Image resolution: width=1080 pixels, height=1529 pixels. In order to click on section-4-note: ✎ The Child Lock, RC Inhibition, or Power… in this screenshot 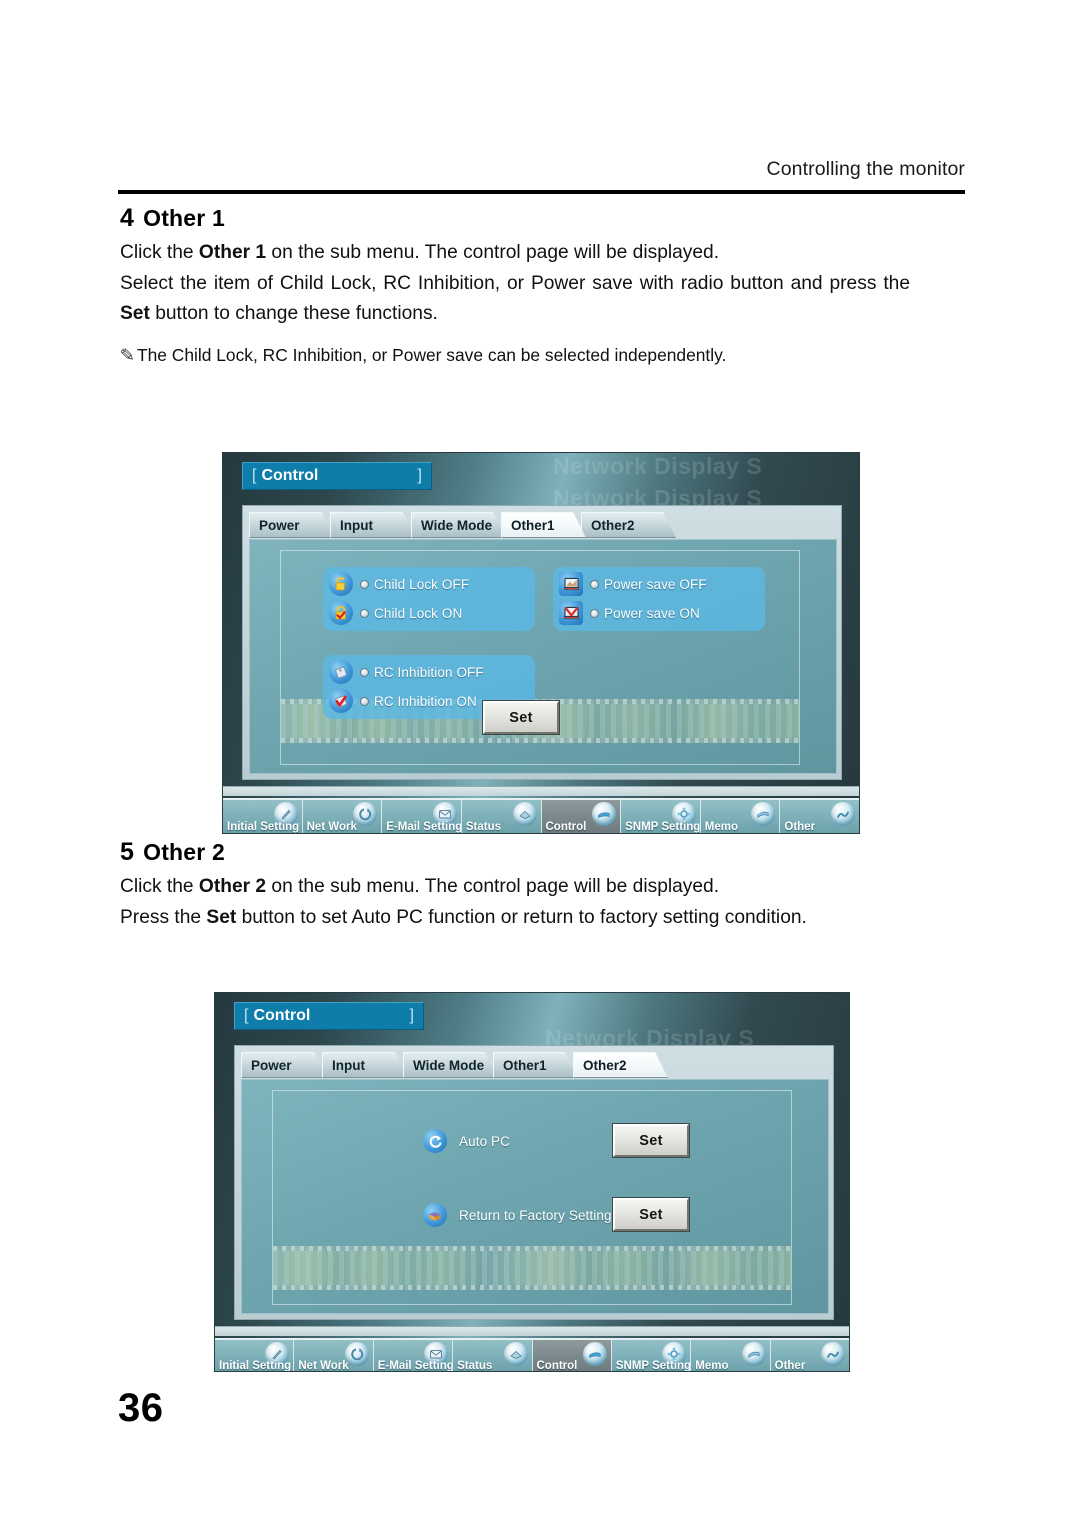, I will do `click(520, 355)`.